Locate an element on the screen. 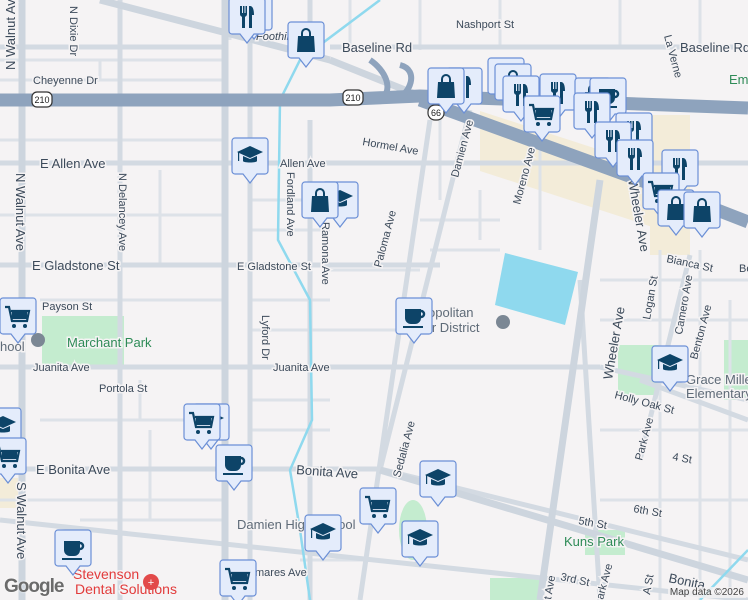 The height and width of the screenshot is (600, 748). street-label: N Delancey Ave is located at coordinates (122, 212).